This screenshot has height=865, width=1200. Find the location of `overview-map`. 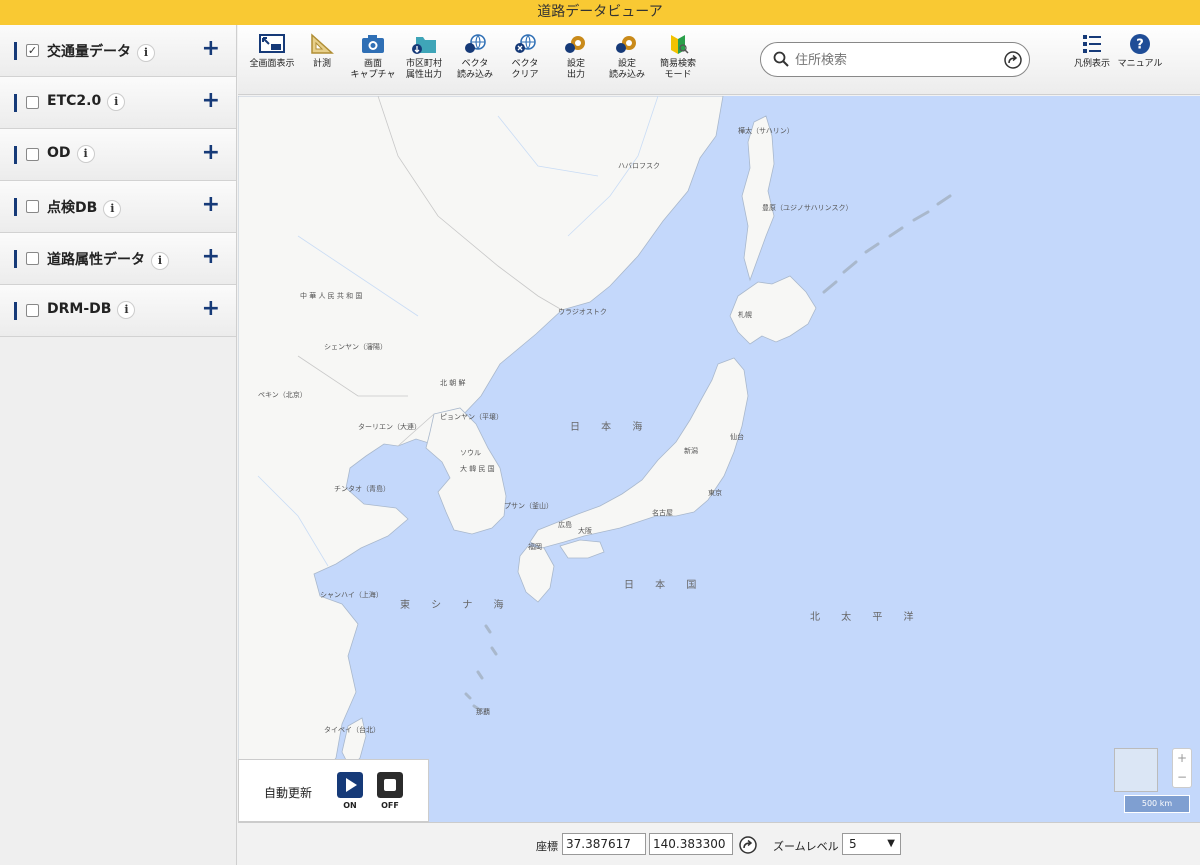

overview-map is located at coordinates (1136, 770).